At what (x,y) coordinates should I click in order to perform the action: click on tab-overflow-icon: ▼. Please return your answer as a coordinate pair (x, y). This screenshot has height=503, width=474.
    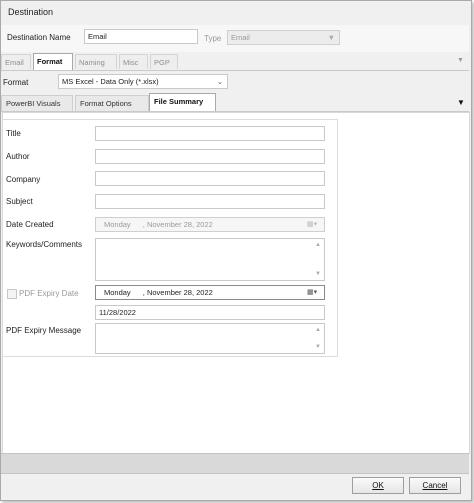
    Looking at the image, I should click on (460, 60).